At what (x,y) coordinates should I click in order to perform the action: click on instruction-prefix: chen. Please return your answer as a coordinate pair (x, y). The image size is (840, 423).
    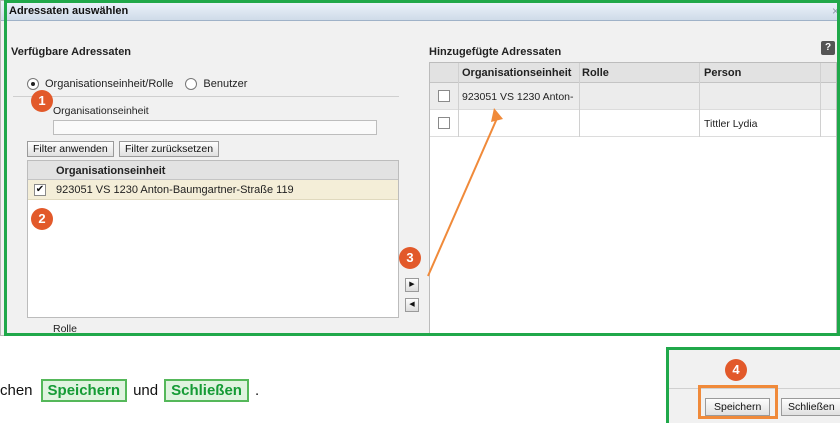
    Looking at the image, I should click on (16, 390).